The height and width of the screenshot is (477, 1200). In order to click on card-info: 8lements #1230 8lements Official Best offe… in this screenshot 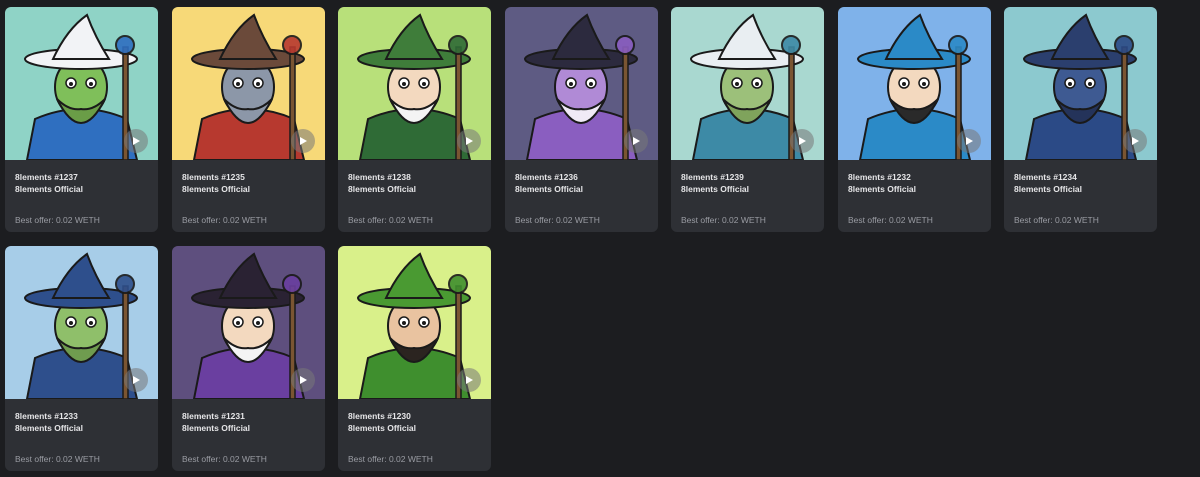, I will do `click(414, 431)`.